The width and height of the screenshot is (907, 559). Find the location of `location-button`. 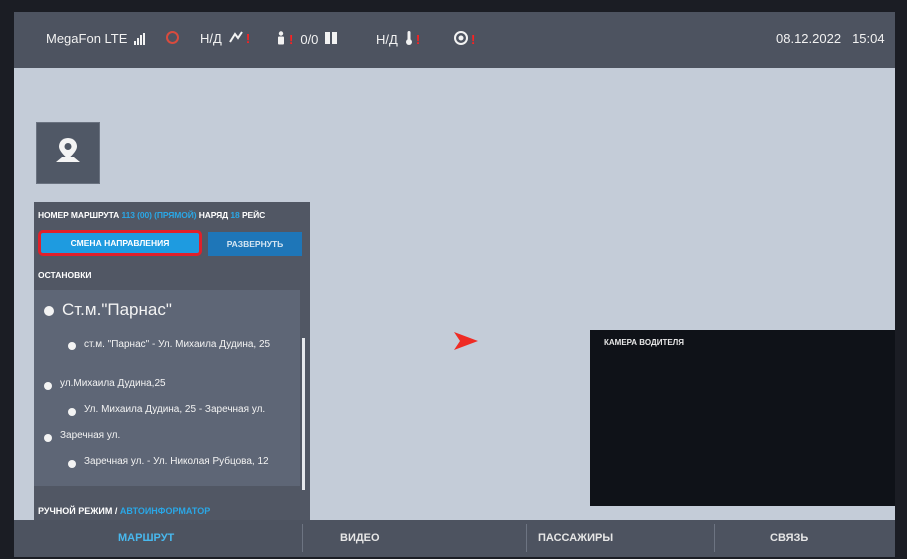

location-button is located at coordinates (68, 153).